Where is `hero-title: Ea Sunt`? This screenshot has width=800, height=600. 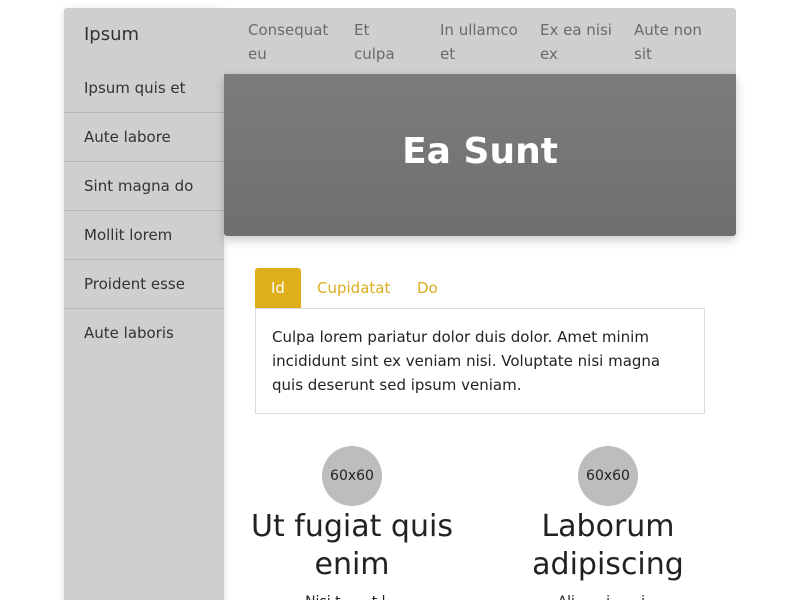
hero-title: Ea Sunt is located at coordinates (480, 151).